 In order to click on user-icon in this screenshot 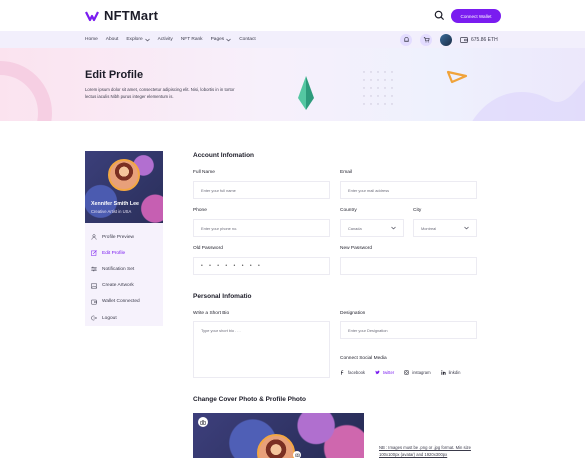, I will do `click(94, 237)`.